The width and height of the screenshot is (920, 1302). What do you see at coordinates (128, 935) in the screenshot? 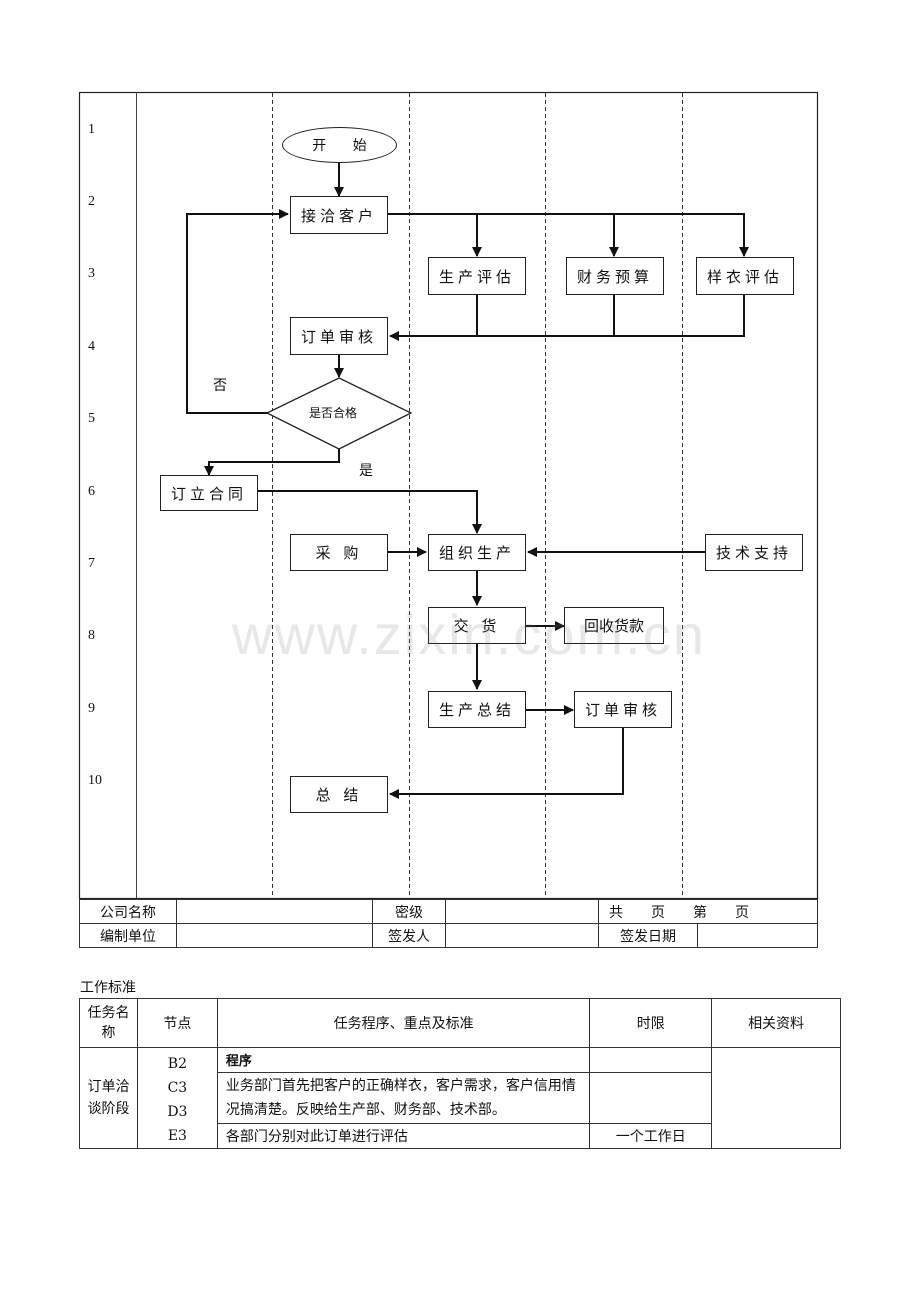
I see `prepared-by-label: 编制单位` at bounding box center [128, 935].